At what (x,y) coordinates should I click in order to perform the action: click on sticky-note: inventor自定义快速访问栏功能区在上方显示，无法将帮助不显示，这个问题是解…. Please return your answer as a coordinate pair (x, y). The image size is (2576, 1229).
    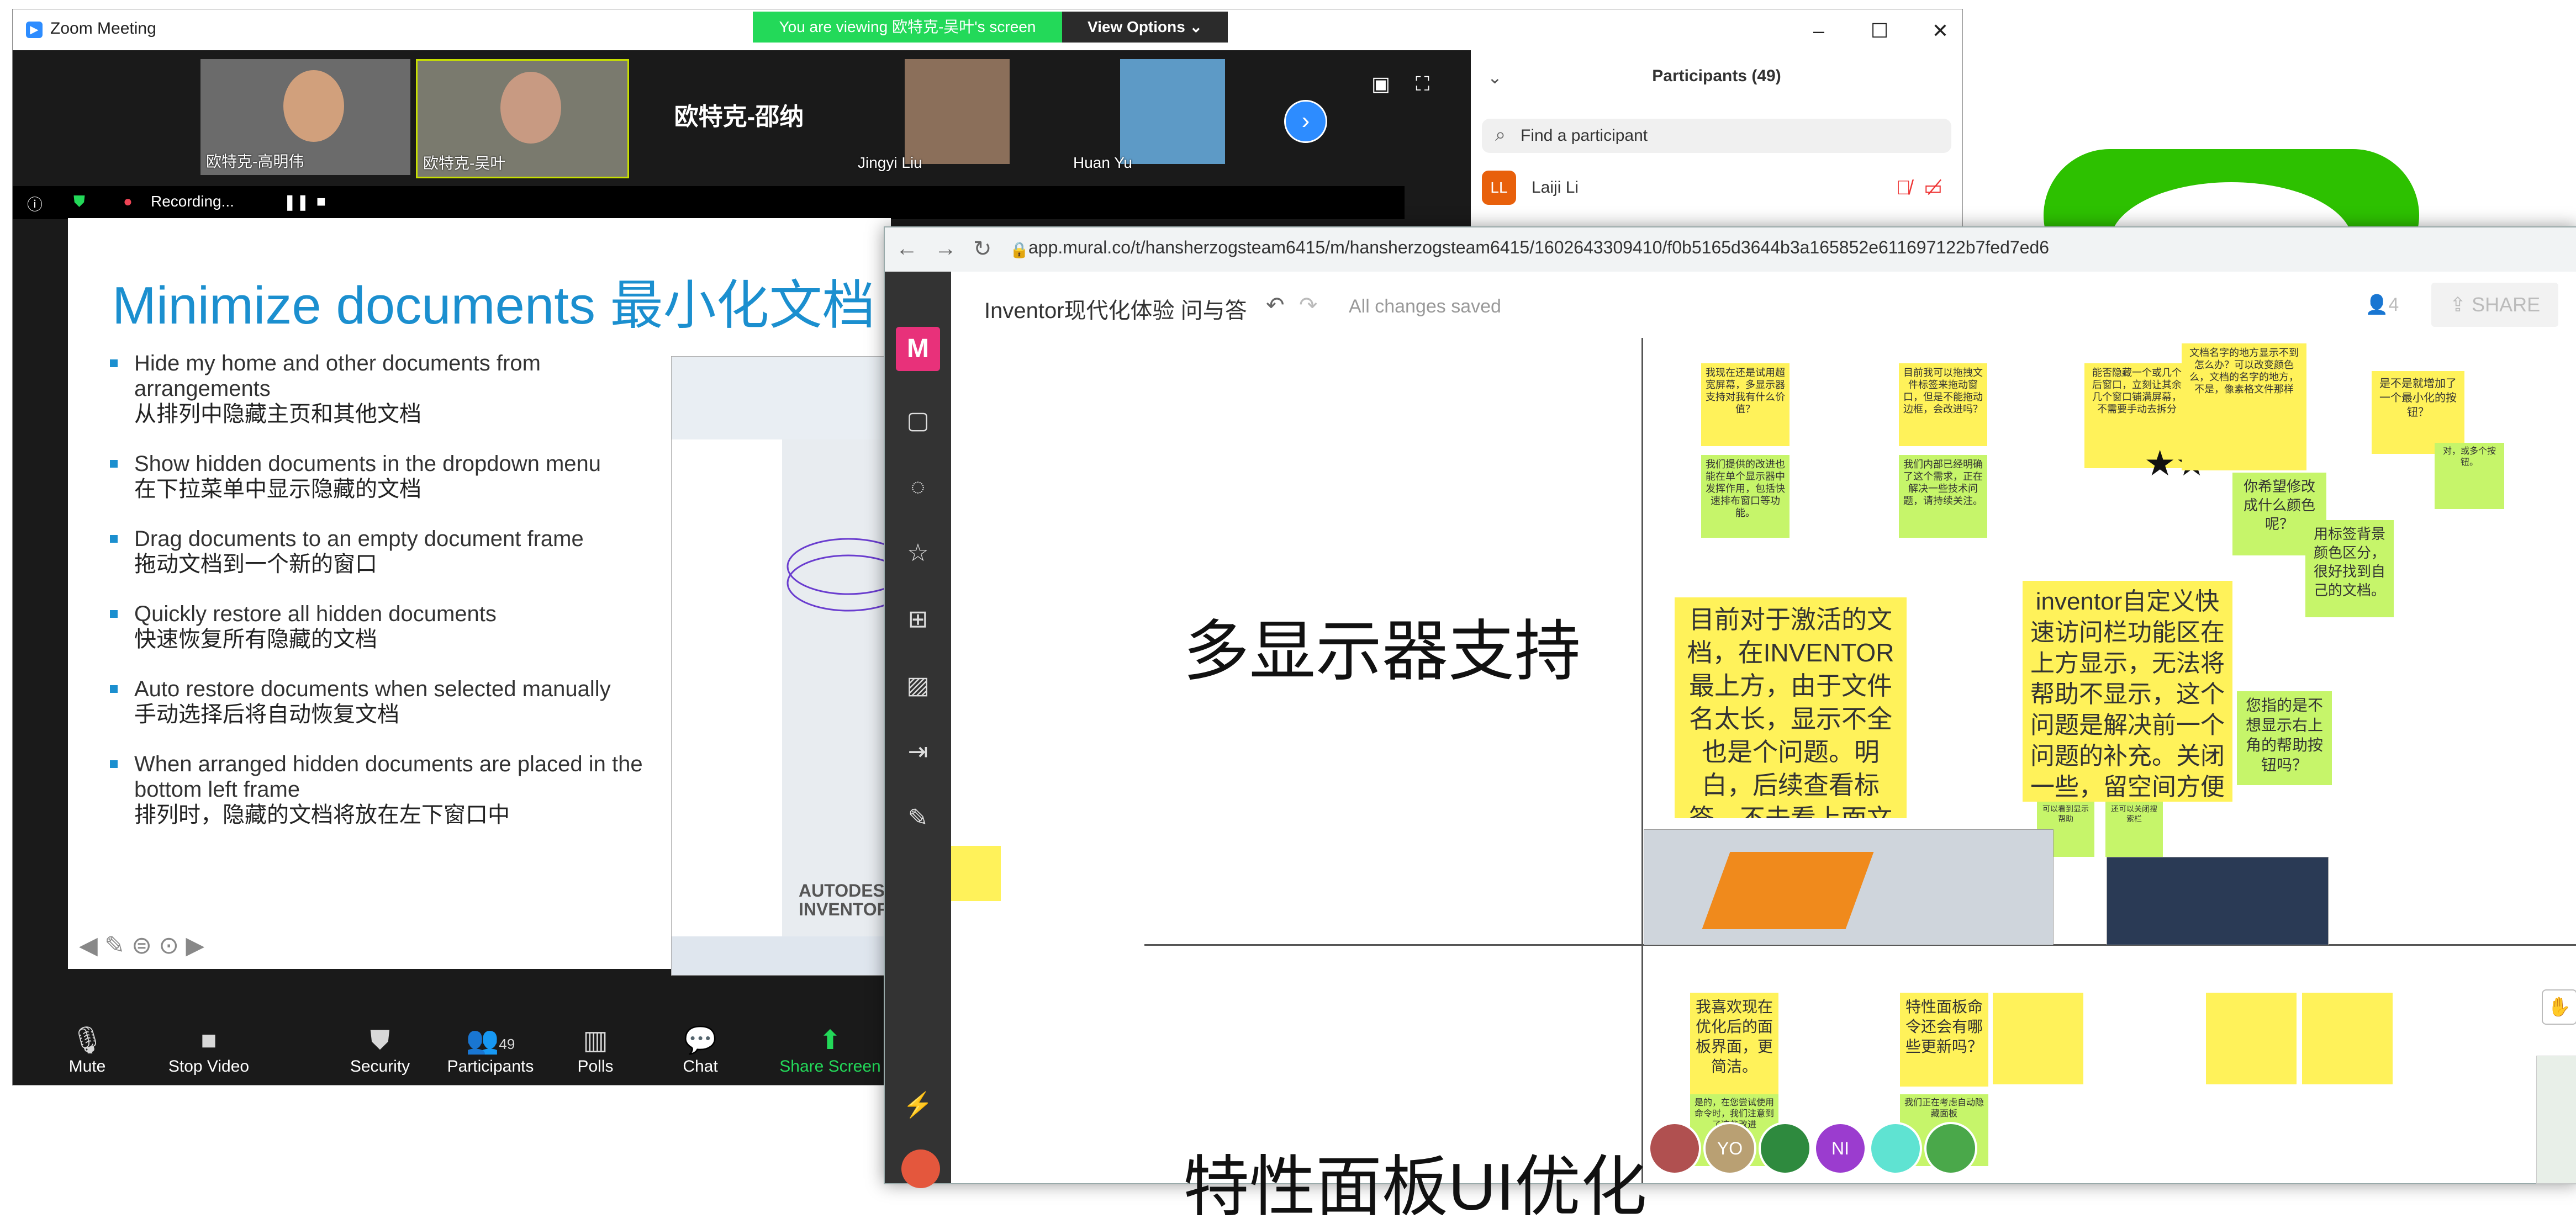
    Looking at the image, I should click on (2127, 691).